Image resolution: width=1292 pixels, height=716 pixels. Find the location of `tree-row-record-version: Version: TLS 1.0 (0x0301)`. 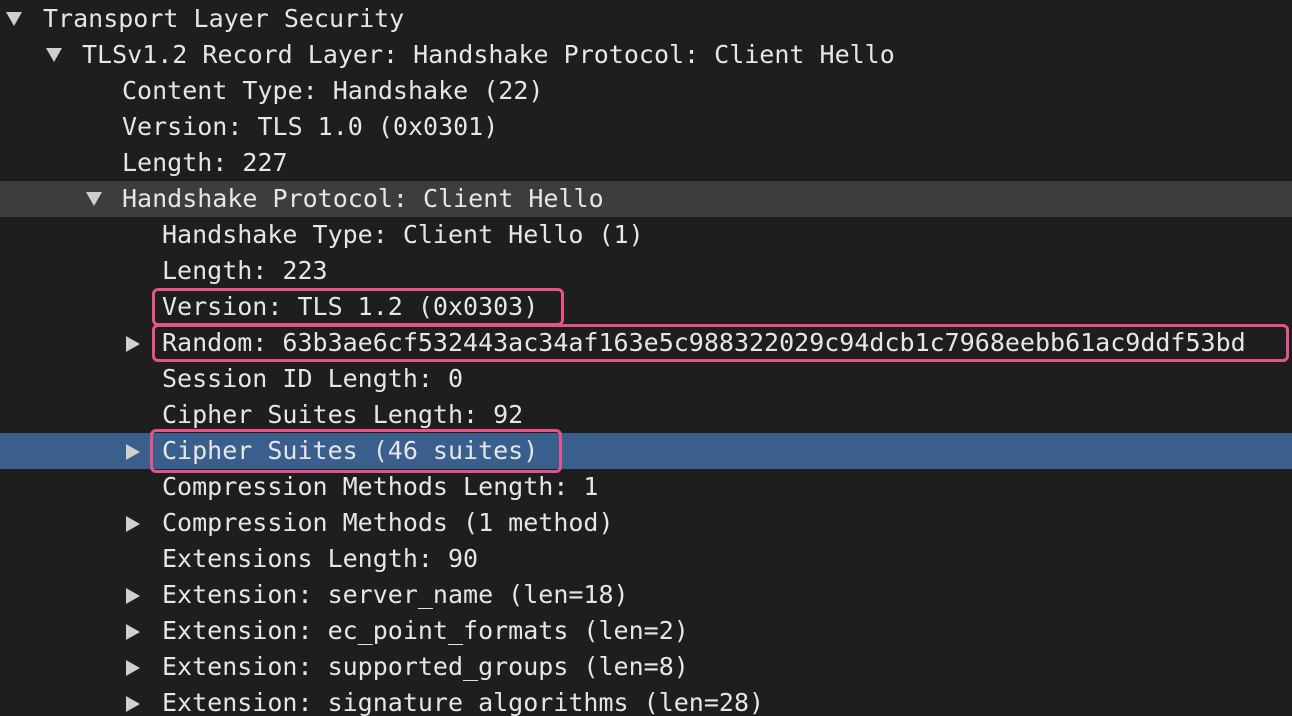

tree-row-record-version: Version: TLS 1.0 (0x0301) is located at coordinates (646, 127).